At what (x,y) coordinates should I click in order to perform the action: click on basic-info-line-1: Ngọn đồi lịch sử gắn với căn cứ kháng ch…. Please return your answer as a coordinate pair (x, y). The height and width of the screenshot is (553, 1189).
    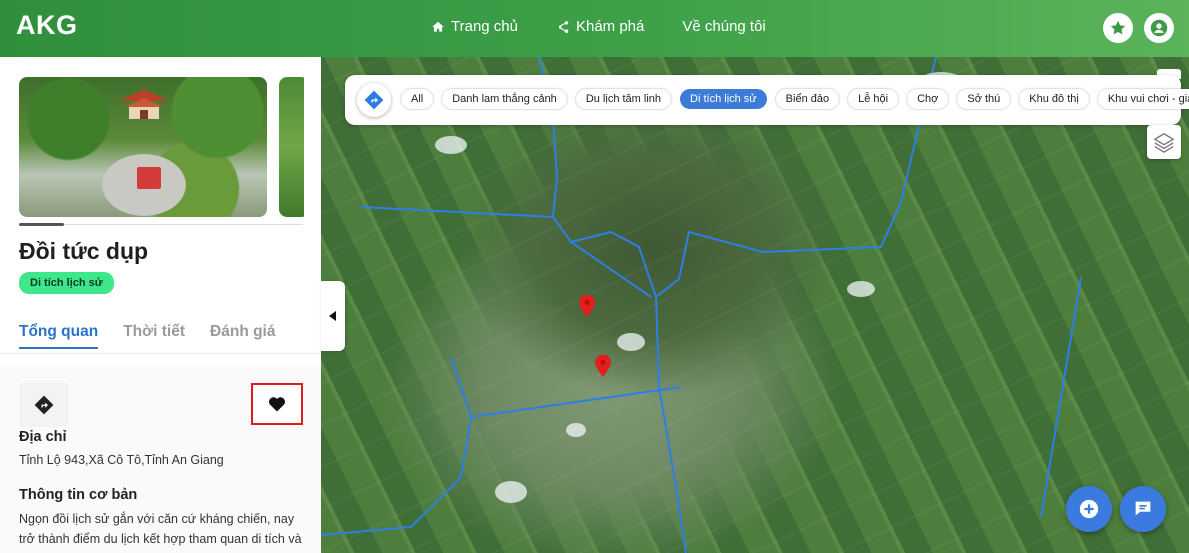
    Looking at the image, I should click on (157, 519).